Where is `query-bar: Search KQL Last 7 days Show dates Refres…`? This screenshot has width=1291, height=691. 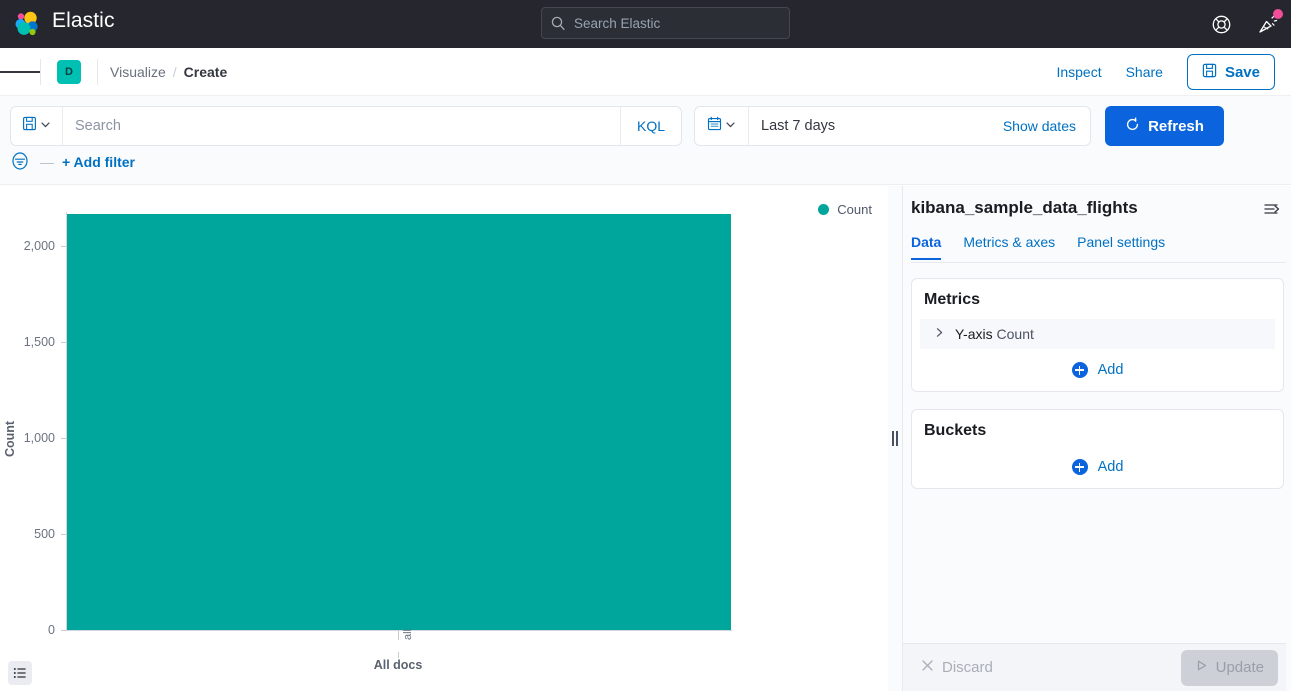
query-bar: Search KQL Last 7 days Show dates Refres… is located at coordinates (645, 140).